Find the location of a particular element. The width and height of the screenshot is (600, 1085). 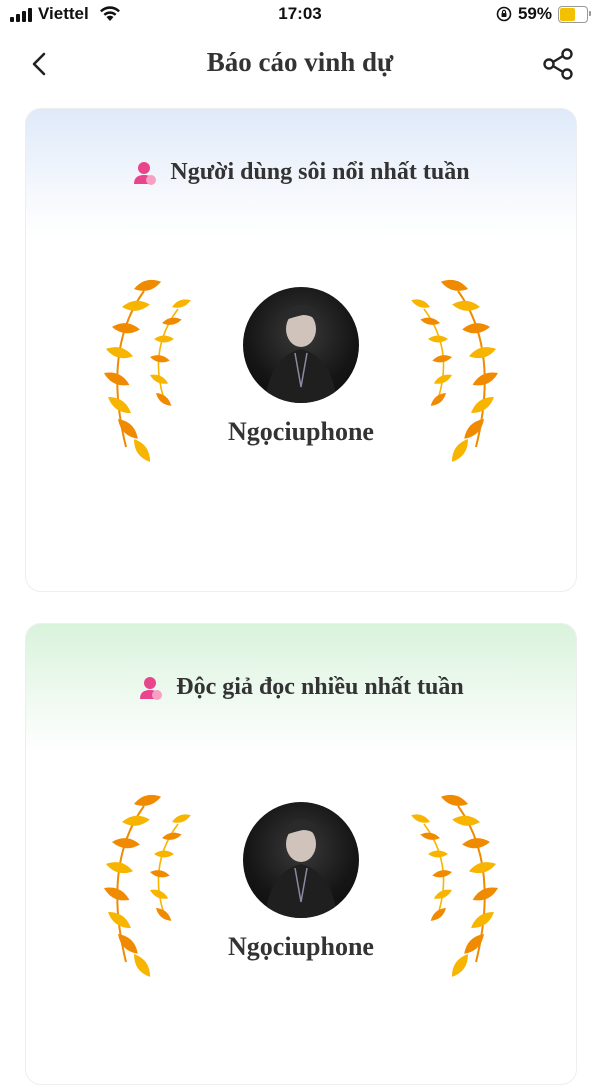

battery-icon is located at coordinates (574, 14).